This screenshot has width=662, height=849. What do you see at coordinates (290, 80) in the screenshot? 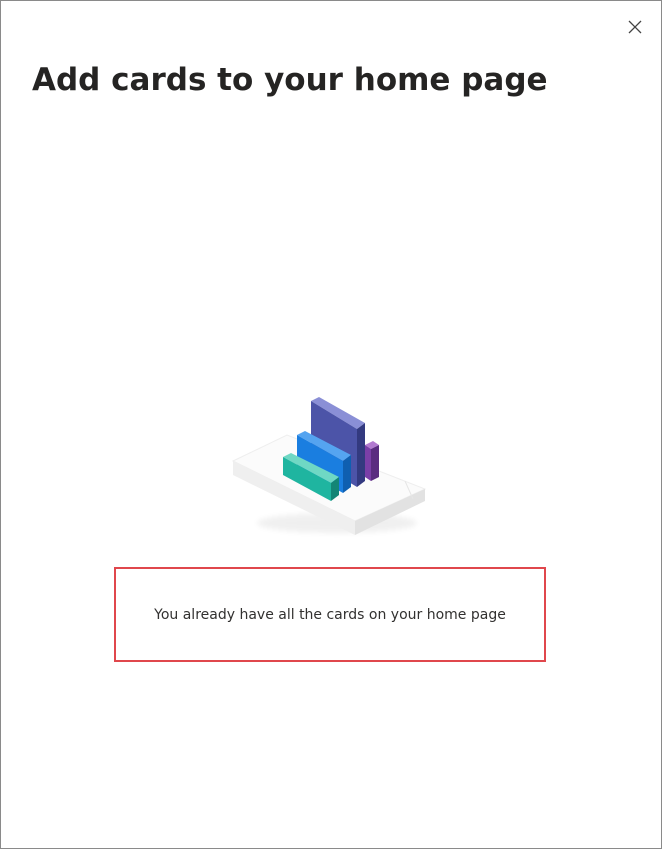
I see `dialog-title: Add cards to your home page` at bounding box center [290, 80].